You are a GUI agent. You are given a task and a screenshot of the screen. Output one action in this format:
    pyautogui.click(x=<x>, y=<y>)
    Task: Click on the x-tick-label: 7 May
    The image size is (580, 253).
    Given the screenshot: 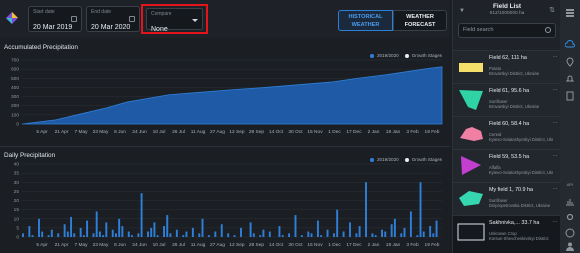 What is the action you would take?
    pyautogui.click(x=81, y=132)
    